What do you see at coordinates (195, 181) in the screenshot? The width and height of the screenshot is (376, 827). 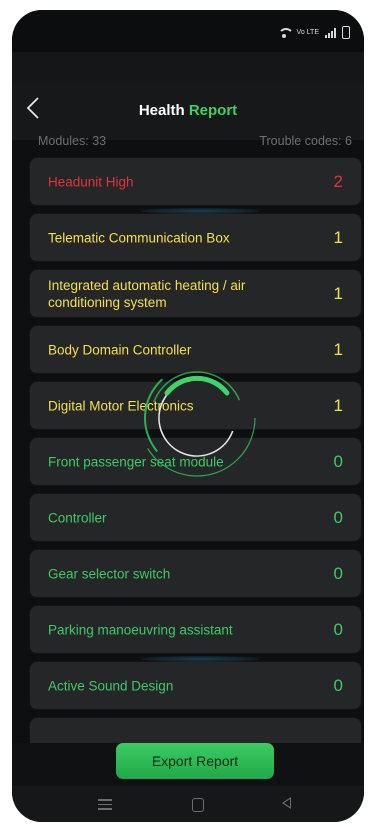 I see `module-item-headunit-high: Headunit High 2` at bounding box center [195, 181].